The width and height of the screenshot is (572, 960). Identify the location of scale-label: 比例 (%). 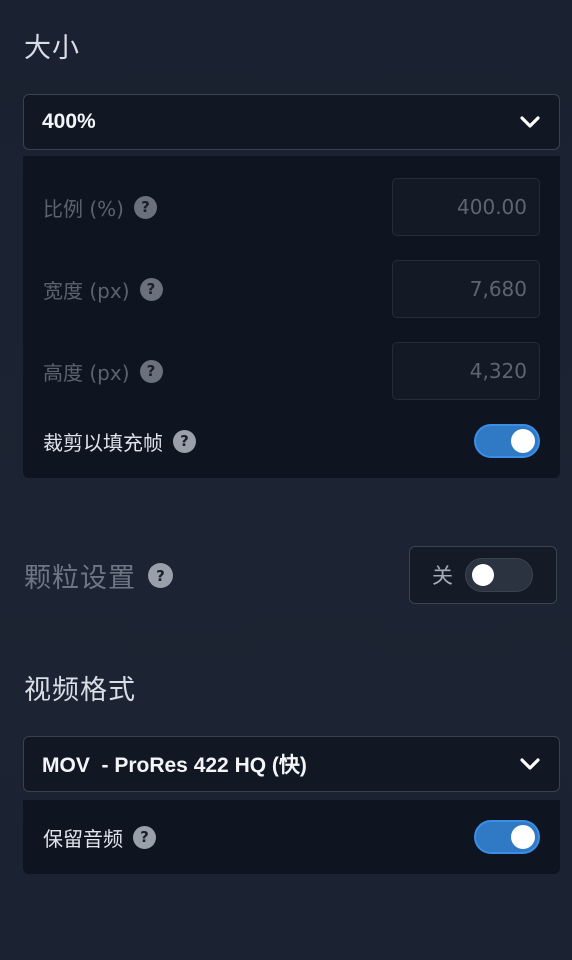
(83, 208).